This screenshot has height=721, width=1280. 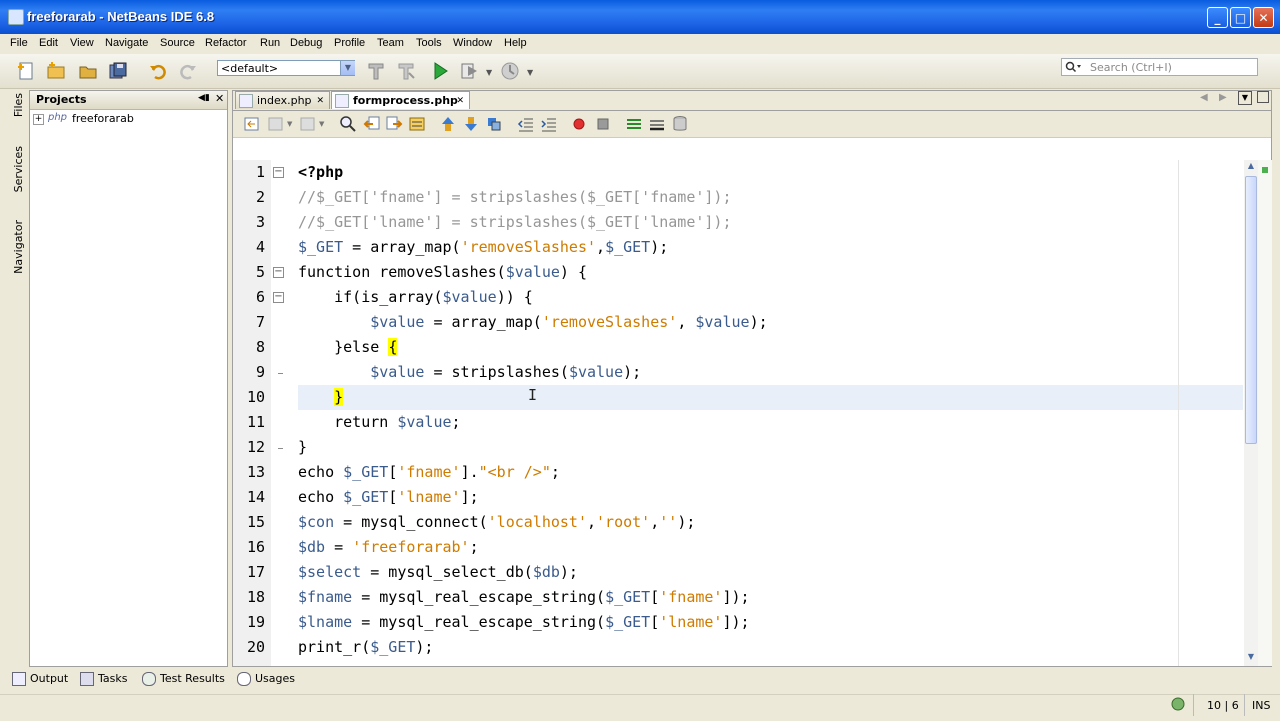 What do you see at coordinates (1251, 310) in the screenshot?
I see `scrollbar-thumb` at bounding box center [1251, 310].